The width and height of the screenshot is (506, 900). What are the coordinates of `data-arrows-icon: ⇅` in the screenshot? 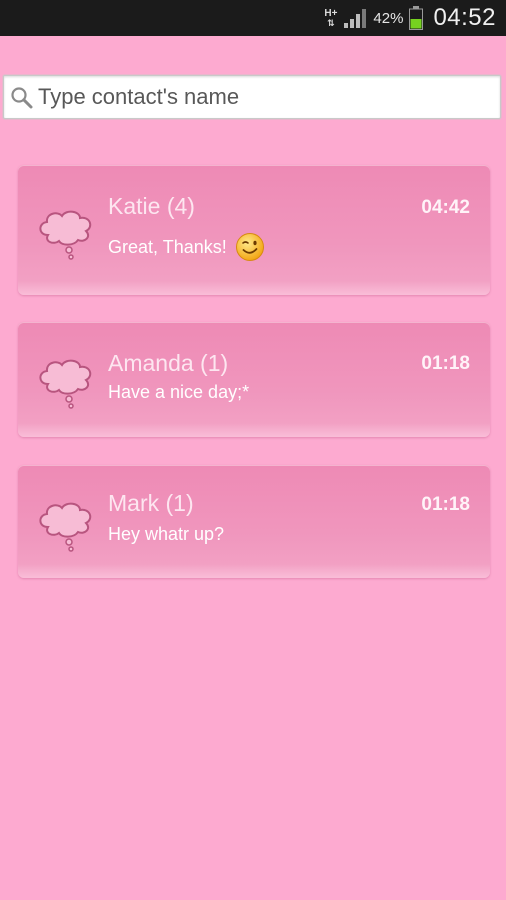 It's located at (331, 22).